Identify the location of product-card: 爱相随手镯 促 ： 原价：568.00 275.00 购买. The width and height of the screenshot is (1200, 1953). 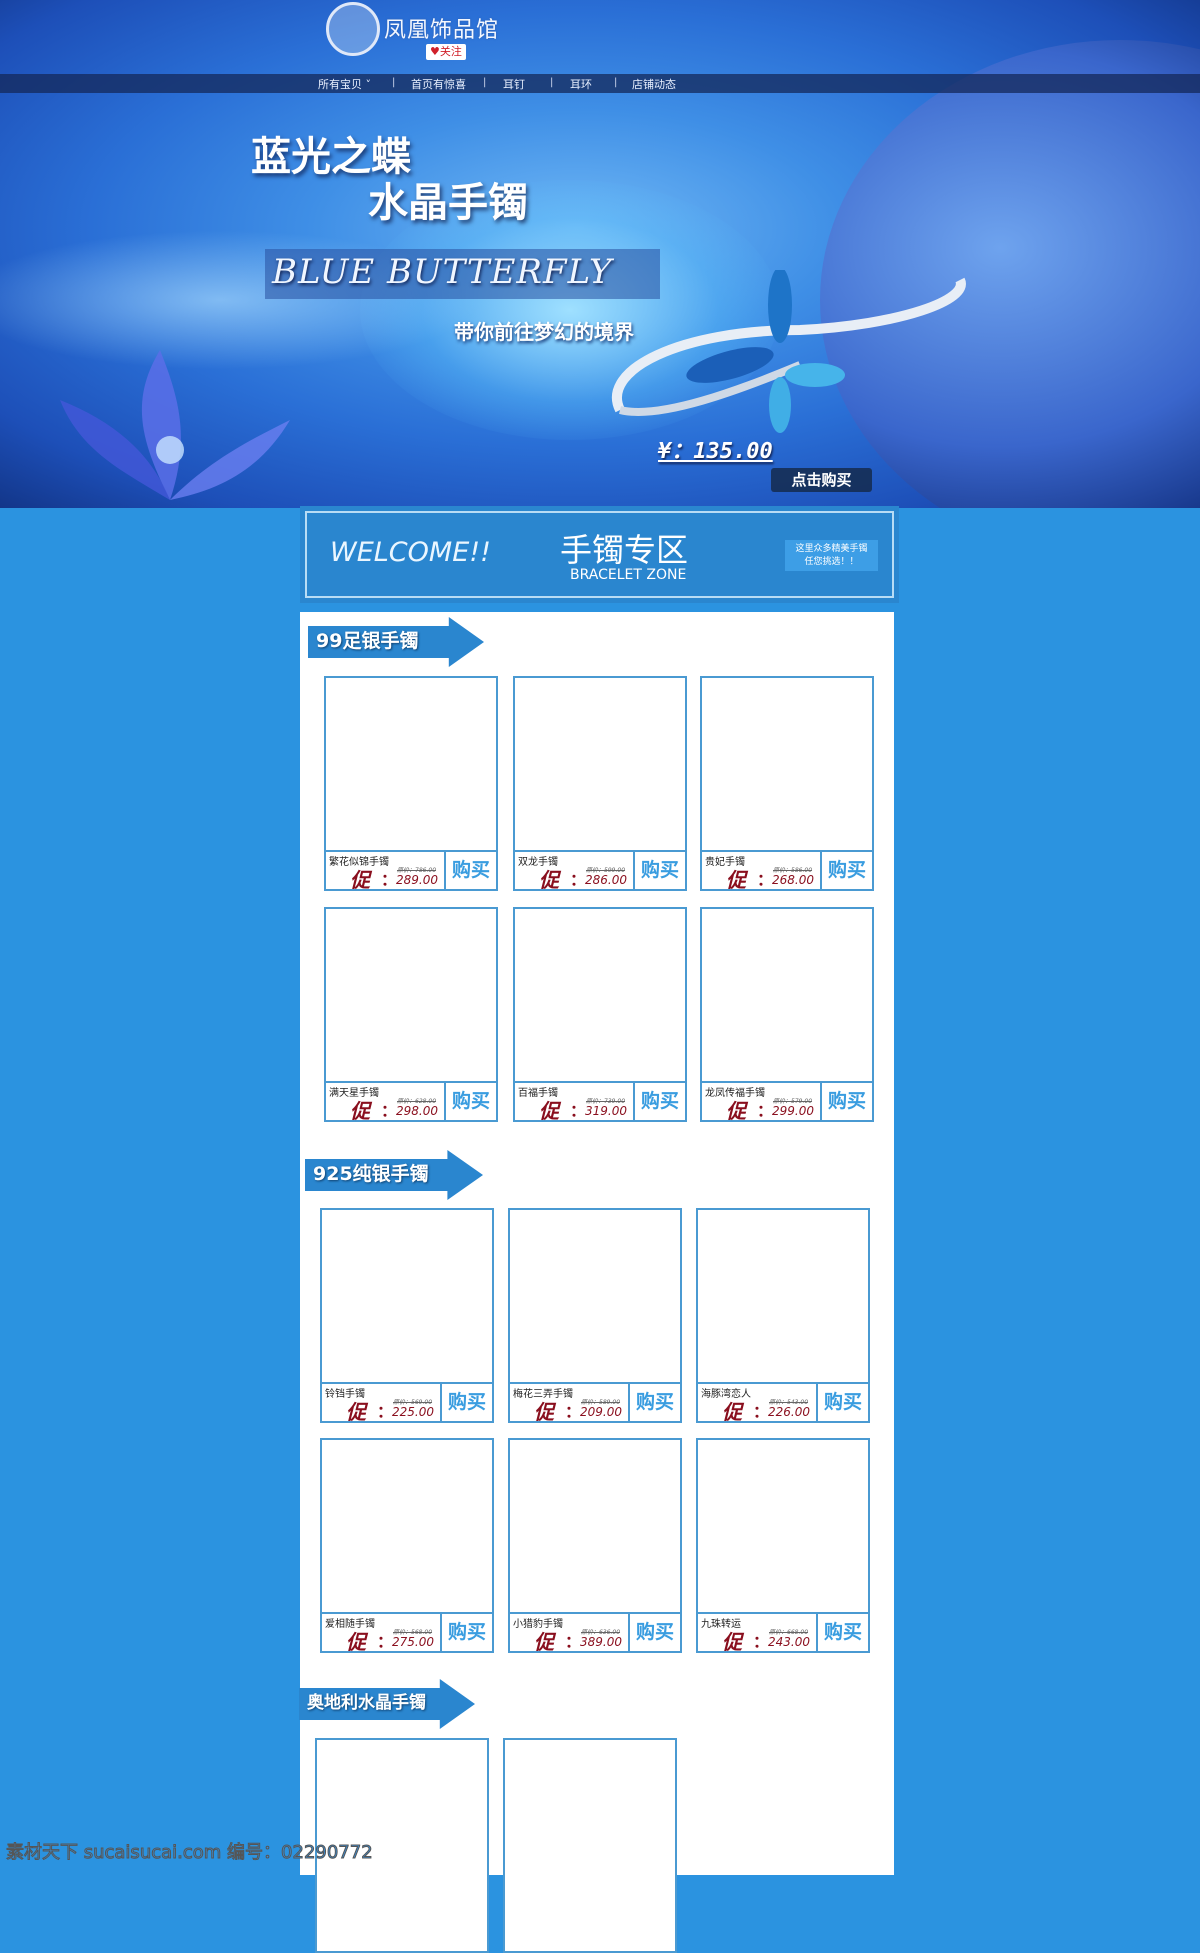
(407, 1546).